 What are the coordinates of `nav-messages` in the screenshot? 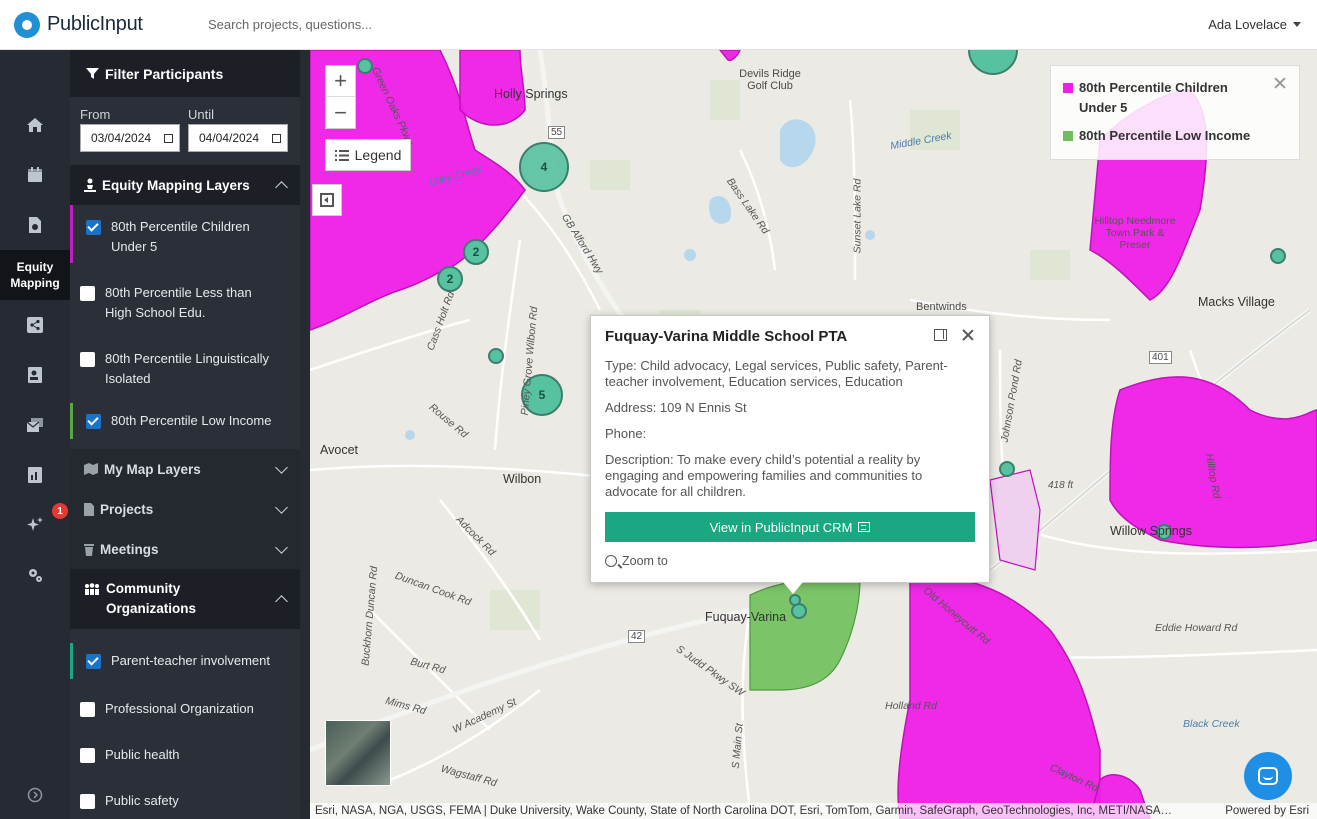 It's located at (35, 425).